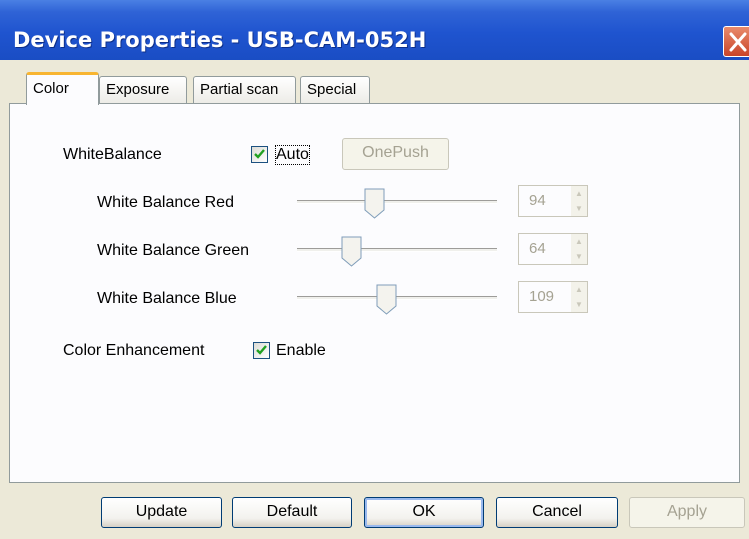 The image size is (749, 539). I want to click on tab-partial-scan: Partial scan, so click(244, 90).